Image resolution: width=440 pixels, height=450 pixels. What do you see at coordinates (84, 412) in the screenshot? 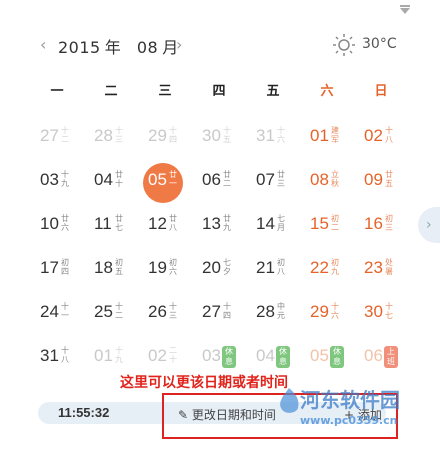
I see `current-time: 11:55:32` at bounding box center [84, 412].